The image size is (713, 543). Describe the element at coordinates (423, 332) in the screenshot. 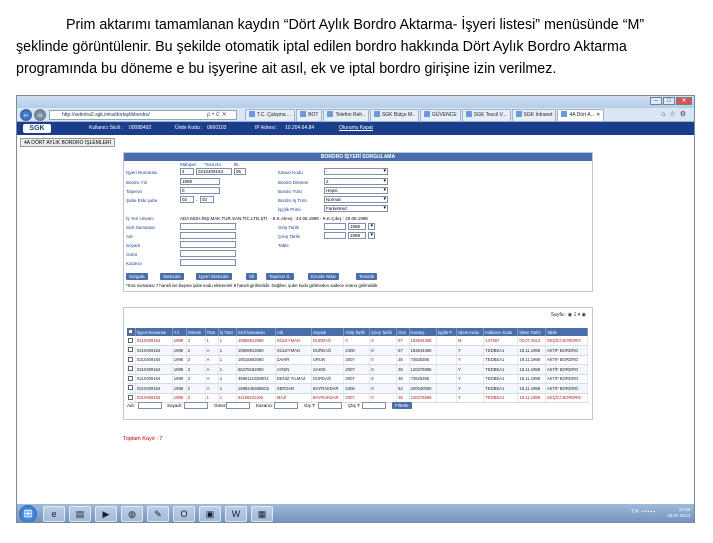

I see `column-header: Kazanç` at that location.